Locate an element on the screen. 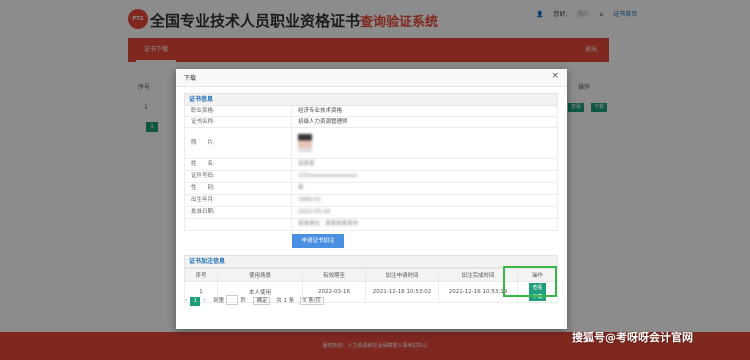 The image size is (750, 360). info-value: 经济专业技术资格 is located at coordinates (320, 111).